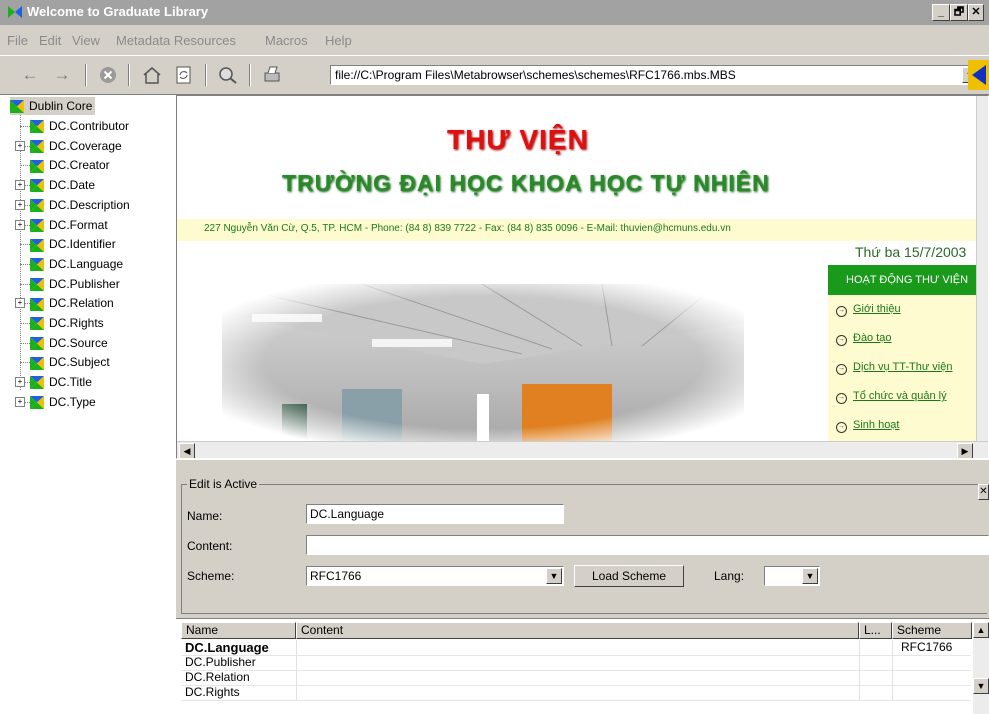  What do you see at coordinates (927, 647) in the screenshot?
I see `cell-scheme: RFC1766` at bounding box center [927, 647].